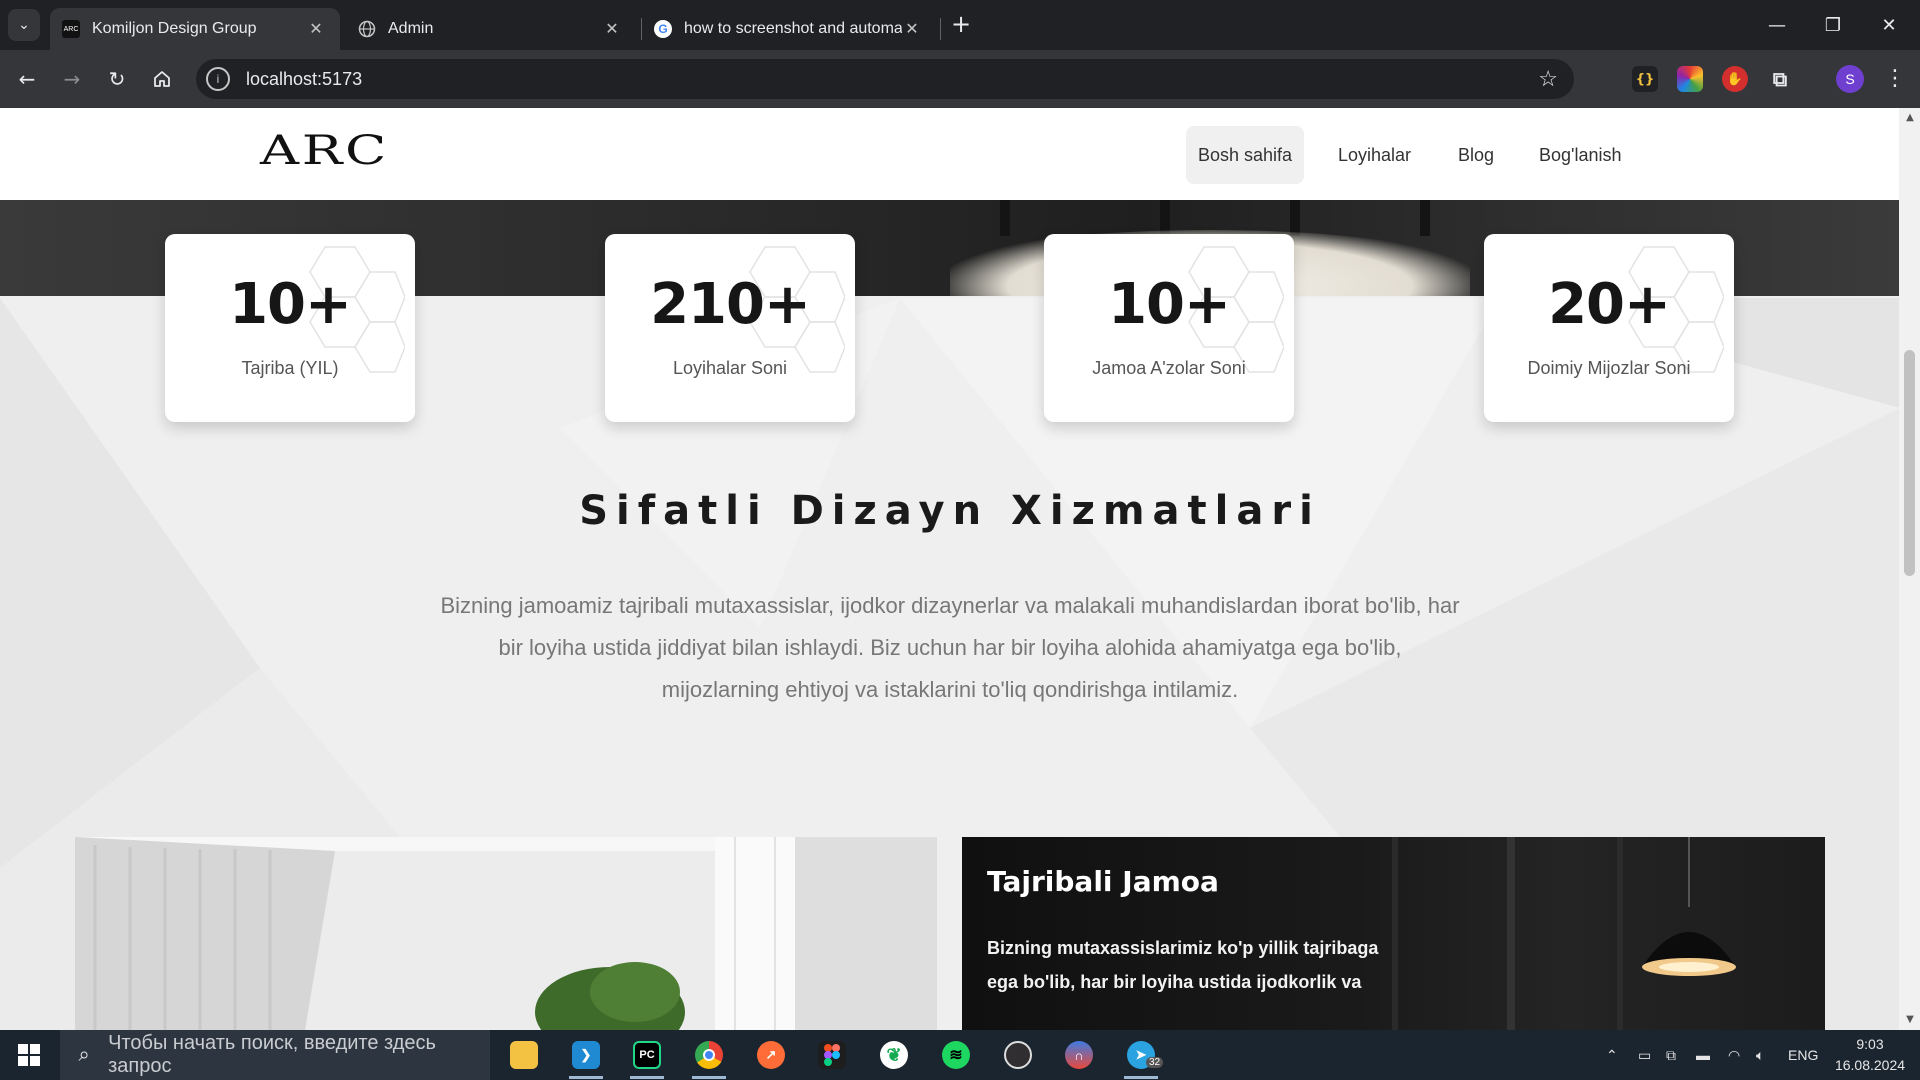  What do you see at coordinates (1155, 1062) in the screenshot?
I see `telegram-badge: 32` at bounding box center [1155, 1062].